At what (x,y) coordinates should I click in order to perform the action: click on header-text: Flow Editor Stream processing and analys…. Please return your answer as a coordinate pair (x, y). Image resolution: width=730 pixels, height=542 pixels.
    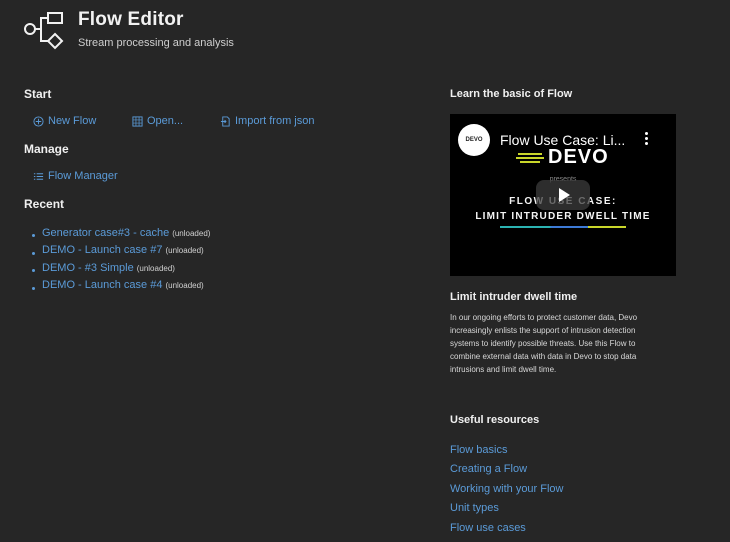
    Looking at the image, I should click on (156, 29).